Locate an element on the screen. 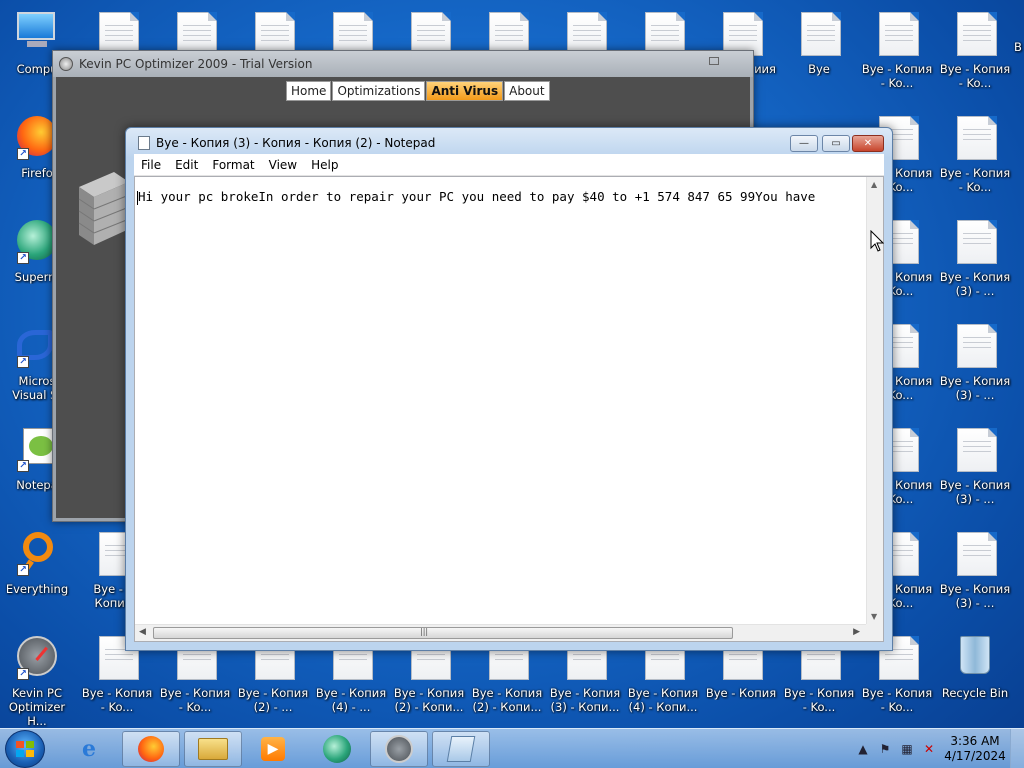  gauge-icon: ↗ is located at coordinates (37, 658).